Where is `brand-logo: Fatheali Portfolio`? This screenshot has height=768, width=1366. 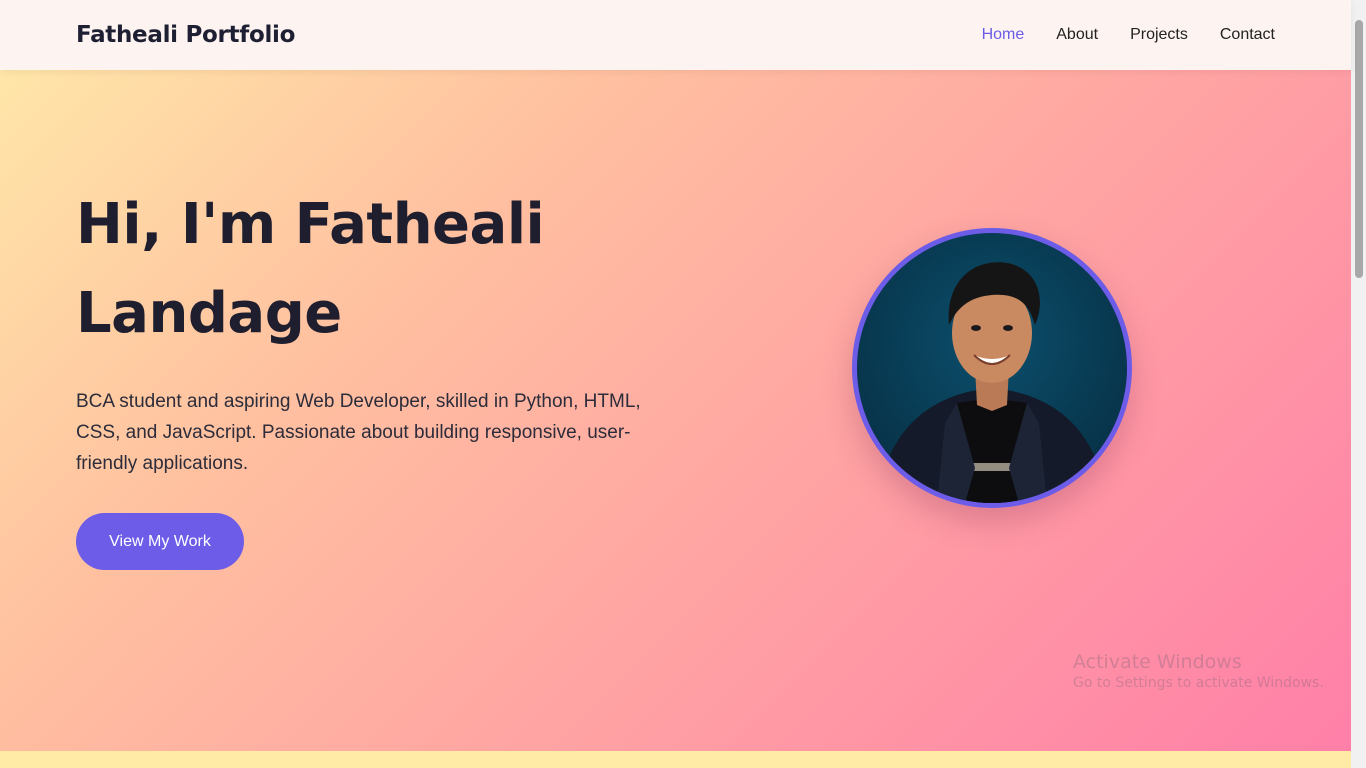 brand-logo: Fatheali Portfolio is located at coordinates (185, 35).